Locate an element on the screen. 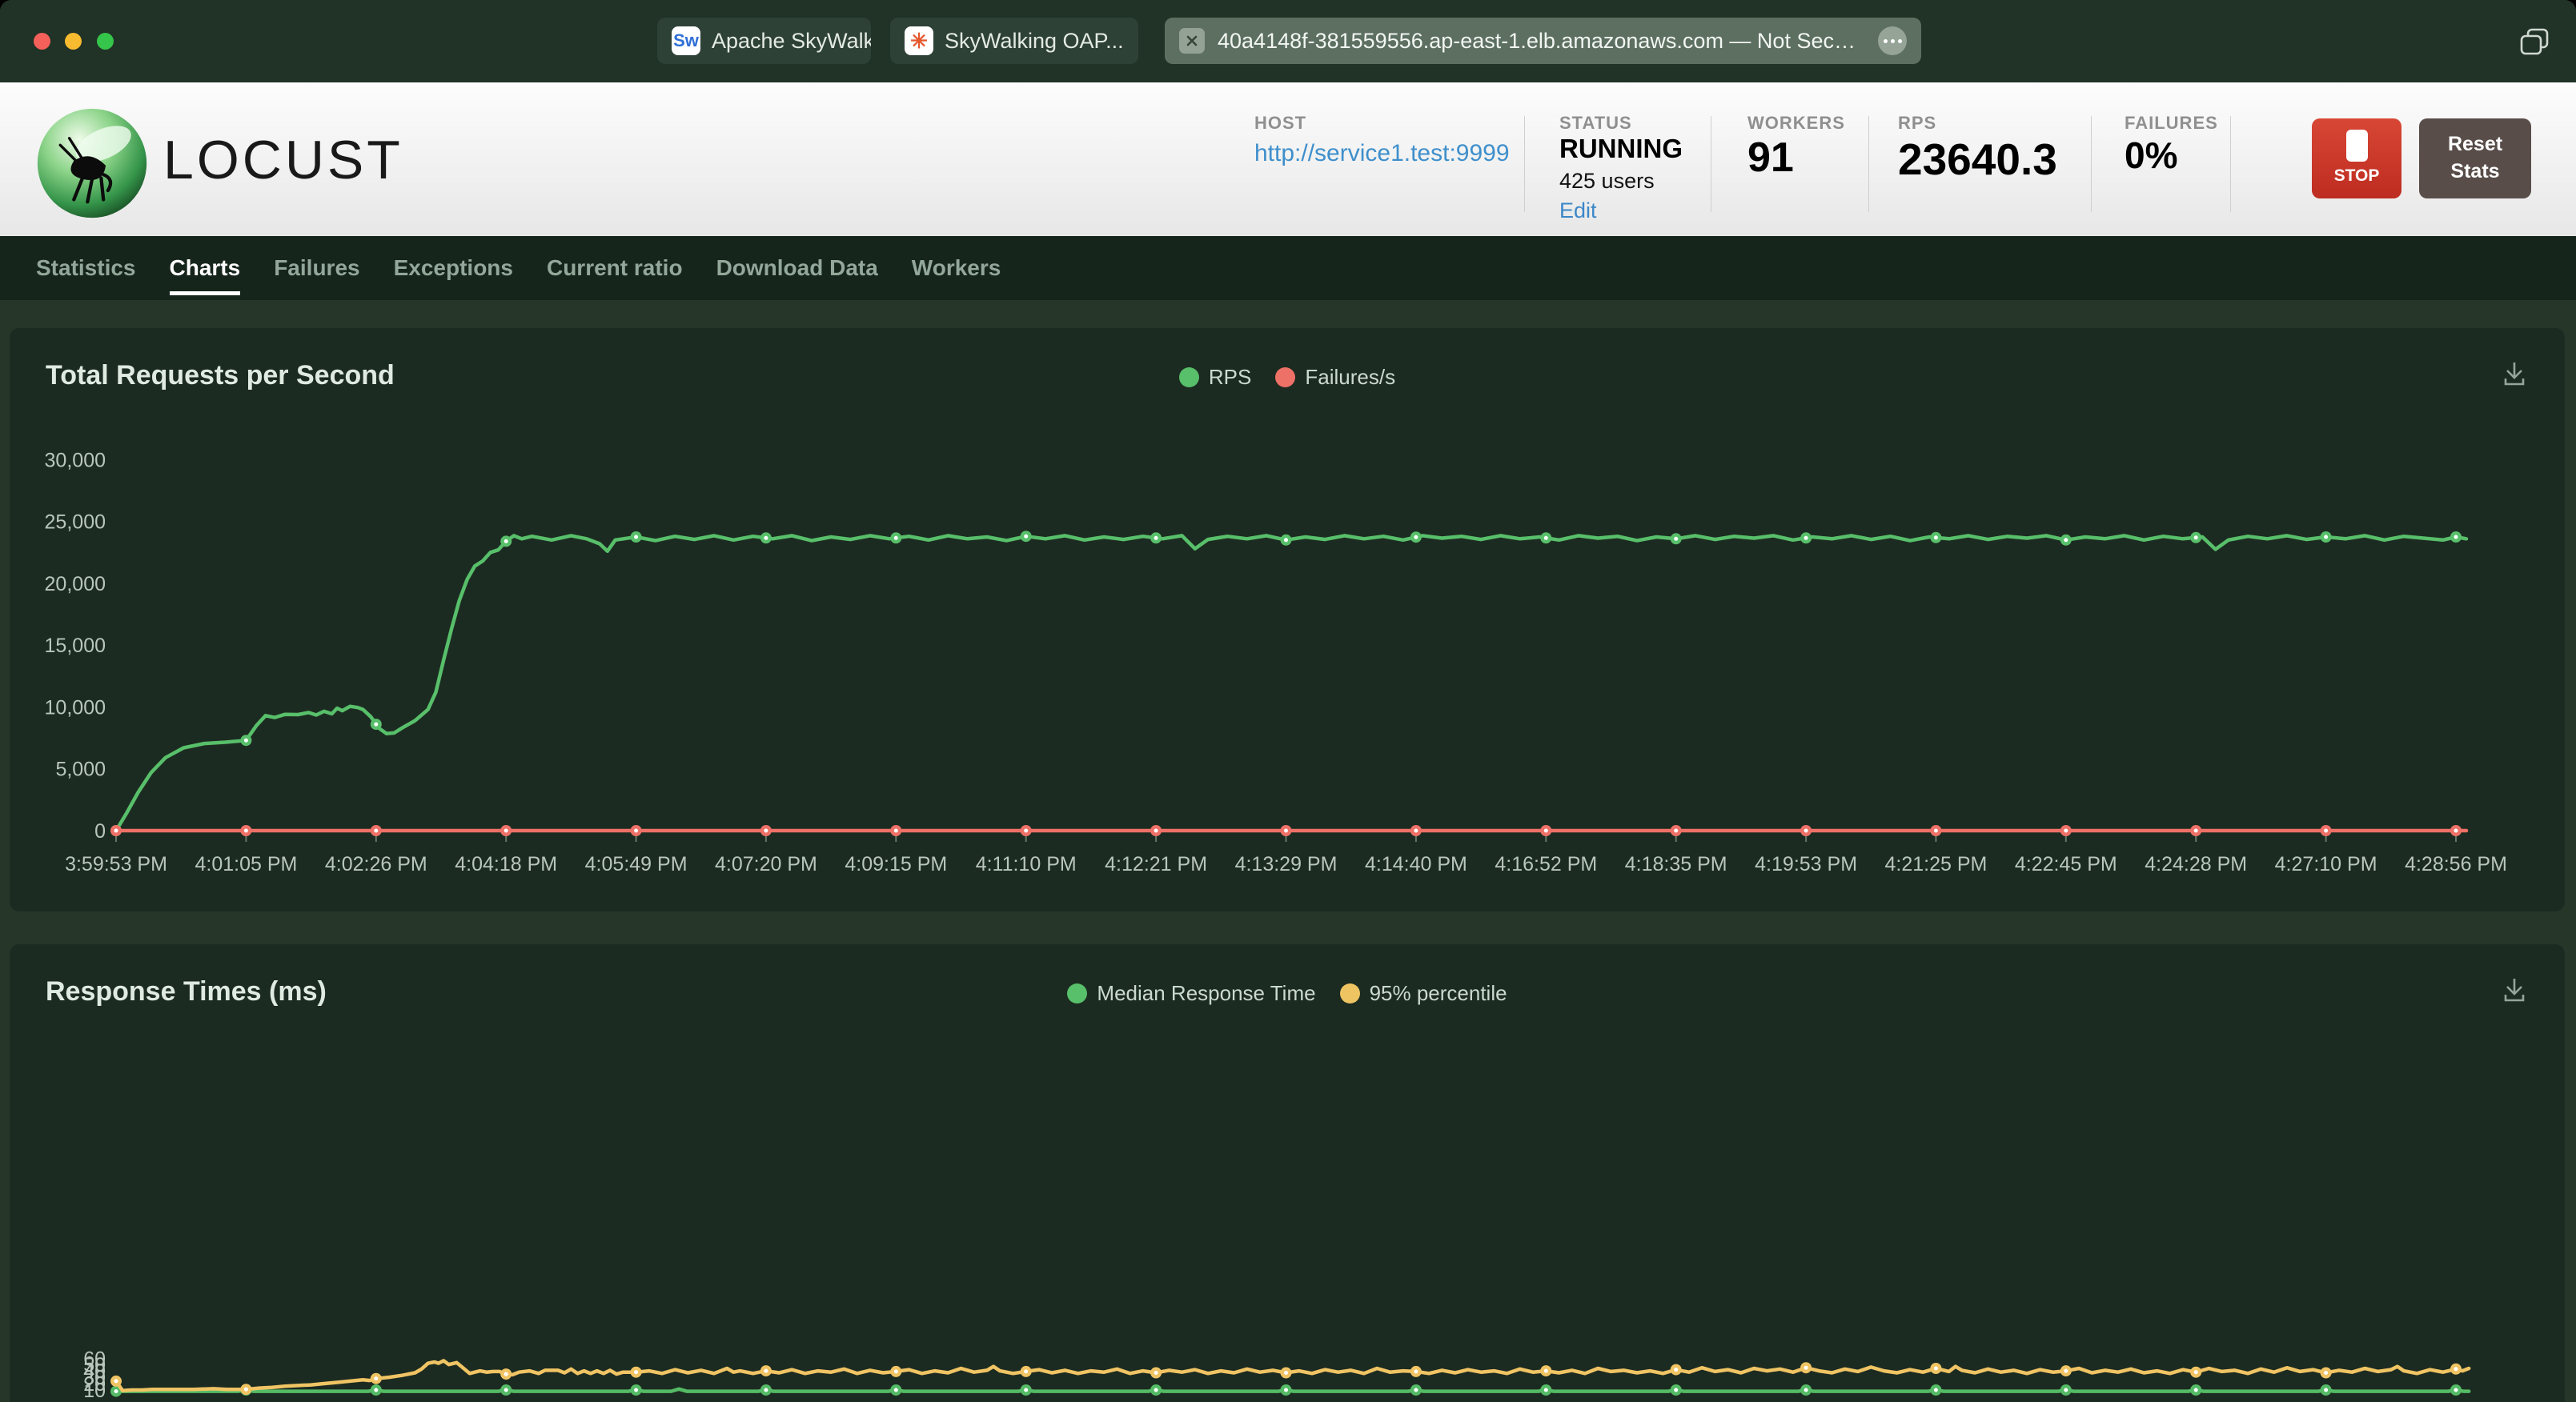  workers-stat: WORKERS 91 is located at coordinates (1796, 147).